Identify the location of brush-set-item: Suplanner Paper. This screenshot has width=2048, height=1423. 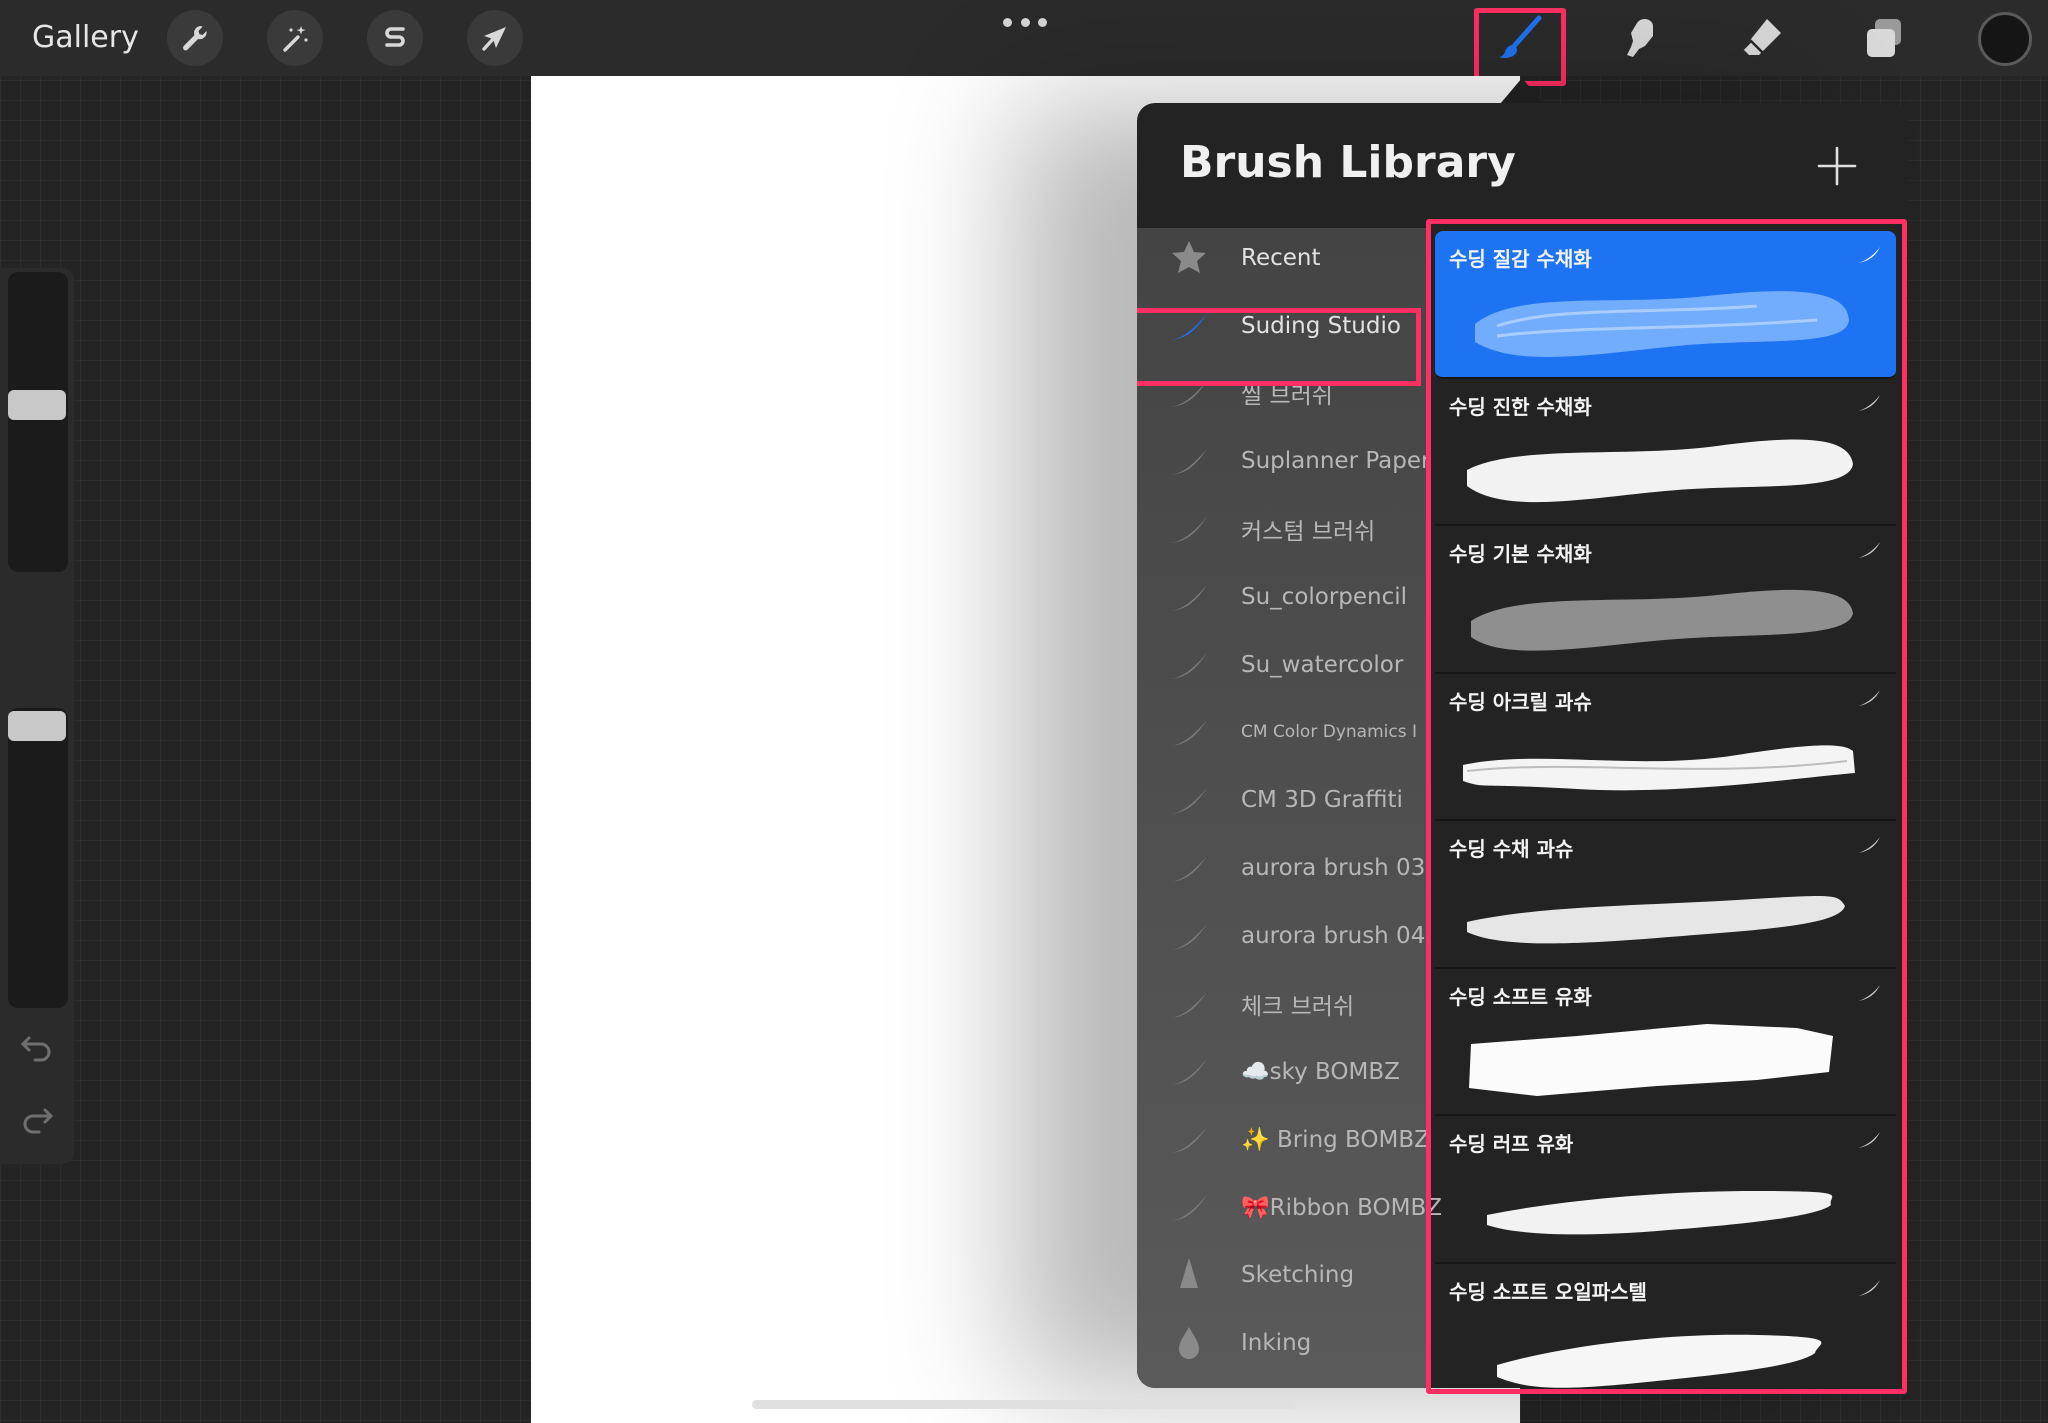
(1284, 461).